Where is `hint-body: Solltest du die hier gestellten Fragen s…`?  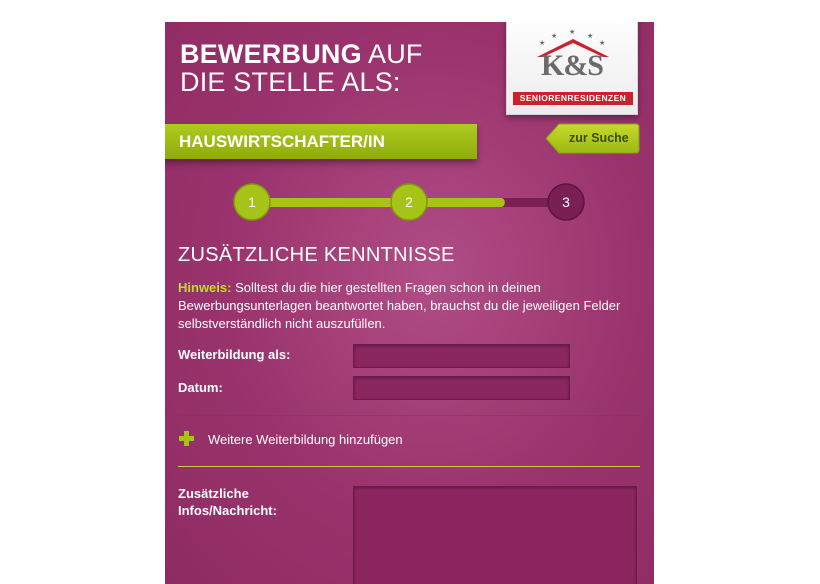 hint-body: Solltest du die hier gestellten Fragen s… is located at coordinates (399, 305).